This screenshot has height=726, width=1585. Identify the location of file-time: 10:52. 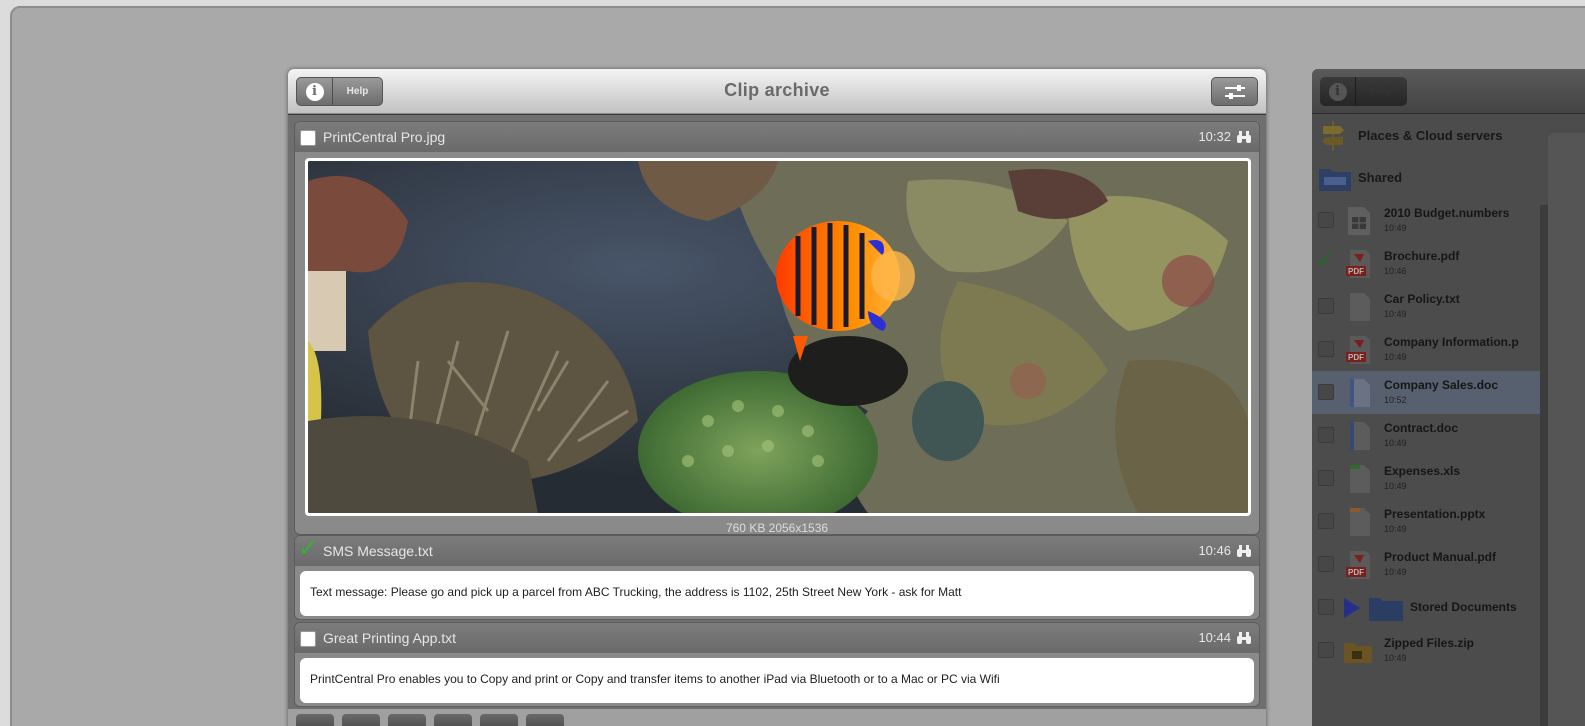
(1395, 400).